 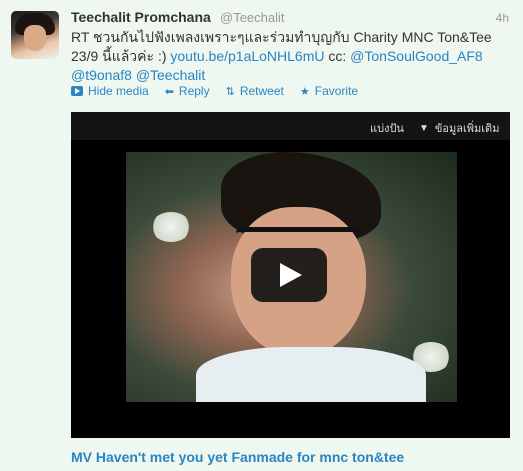 What do you see at coordinates (230, 91) in the screenshot?
I see `retweet-icon: ⇅` at bounding box center [230, 91].